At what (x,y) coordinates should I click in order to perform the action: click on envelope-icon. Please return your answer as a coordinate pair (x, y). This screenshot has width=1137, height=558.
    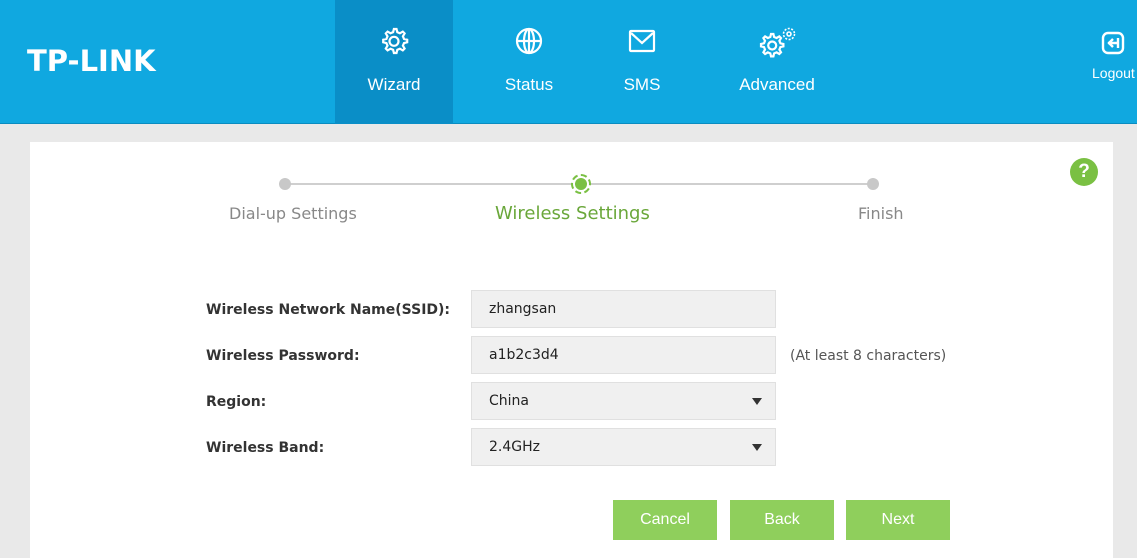
    Looking at the image, I should click on (642, 41).